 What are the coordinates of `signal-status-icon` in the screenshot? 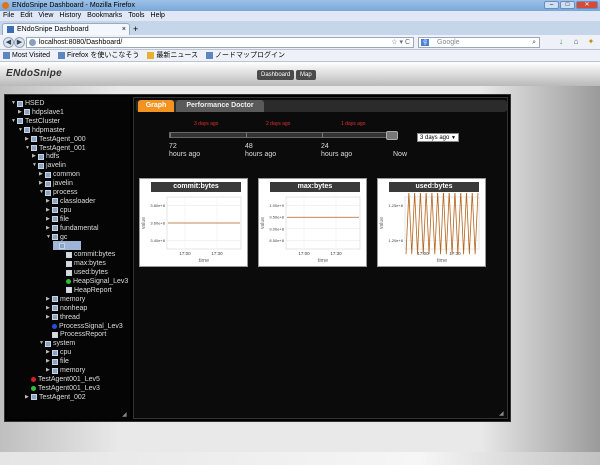 It's located at (33, 388).